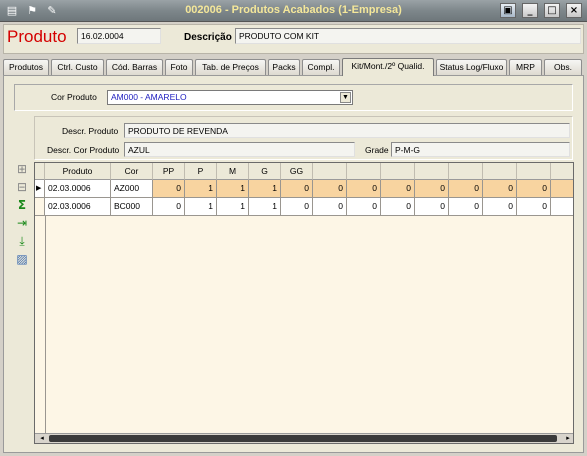 The width and height of the screenshot is (587, 456). Describe the element at coordinates (45, 311) in the screenshot. I see `row-indicator-divider` at that location.